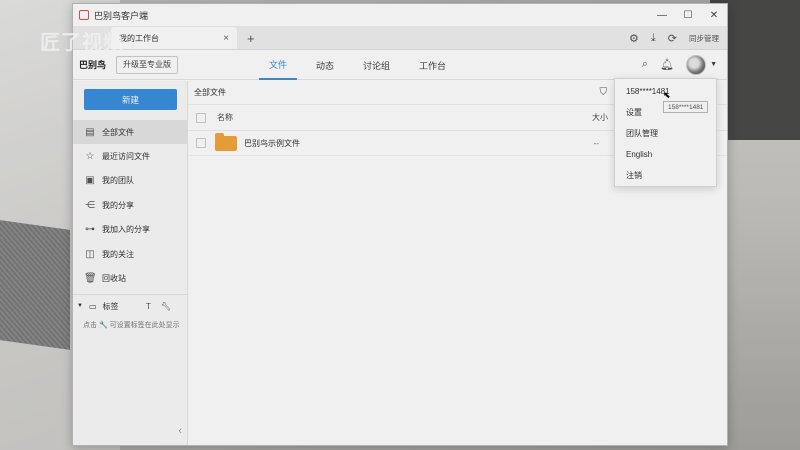  I want to click on window-title: 巴别鸟客户端, so click(121, 15).